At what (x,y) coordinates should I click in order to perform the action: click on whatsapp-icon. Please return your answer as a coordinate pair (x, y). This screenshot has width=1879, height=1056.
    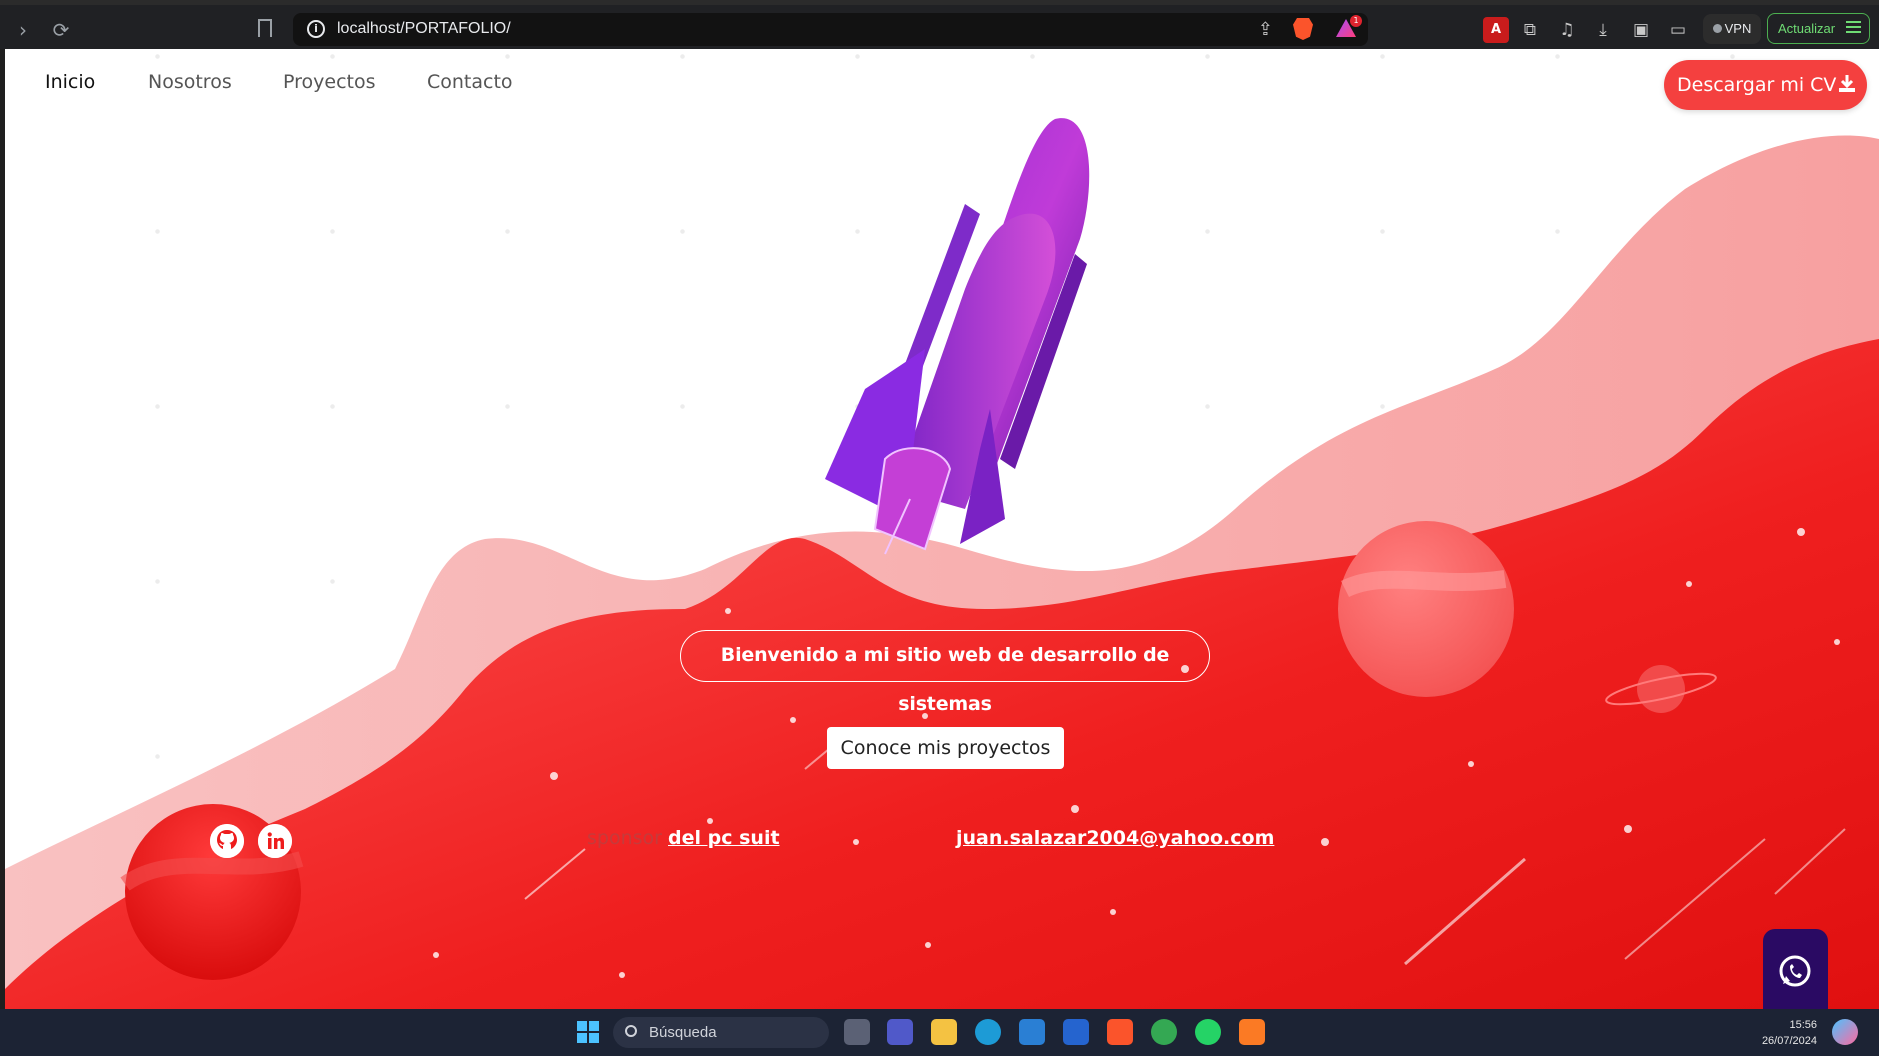
    Looking at the image, I should click on (1795, 971).